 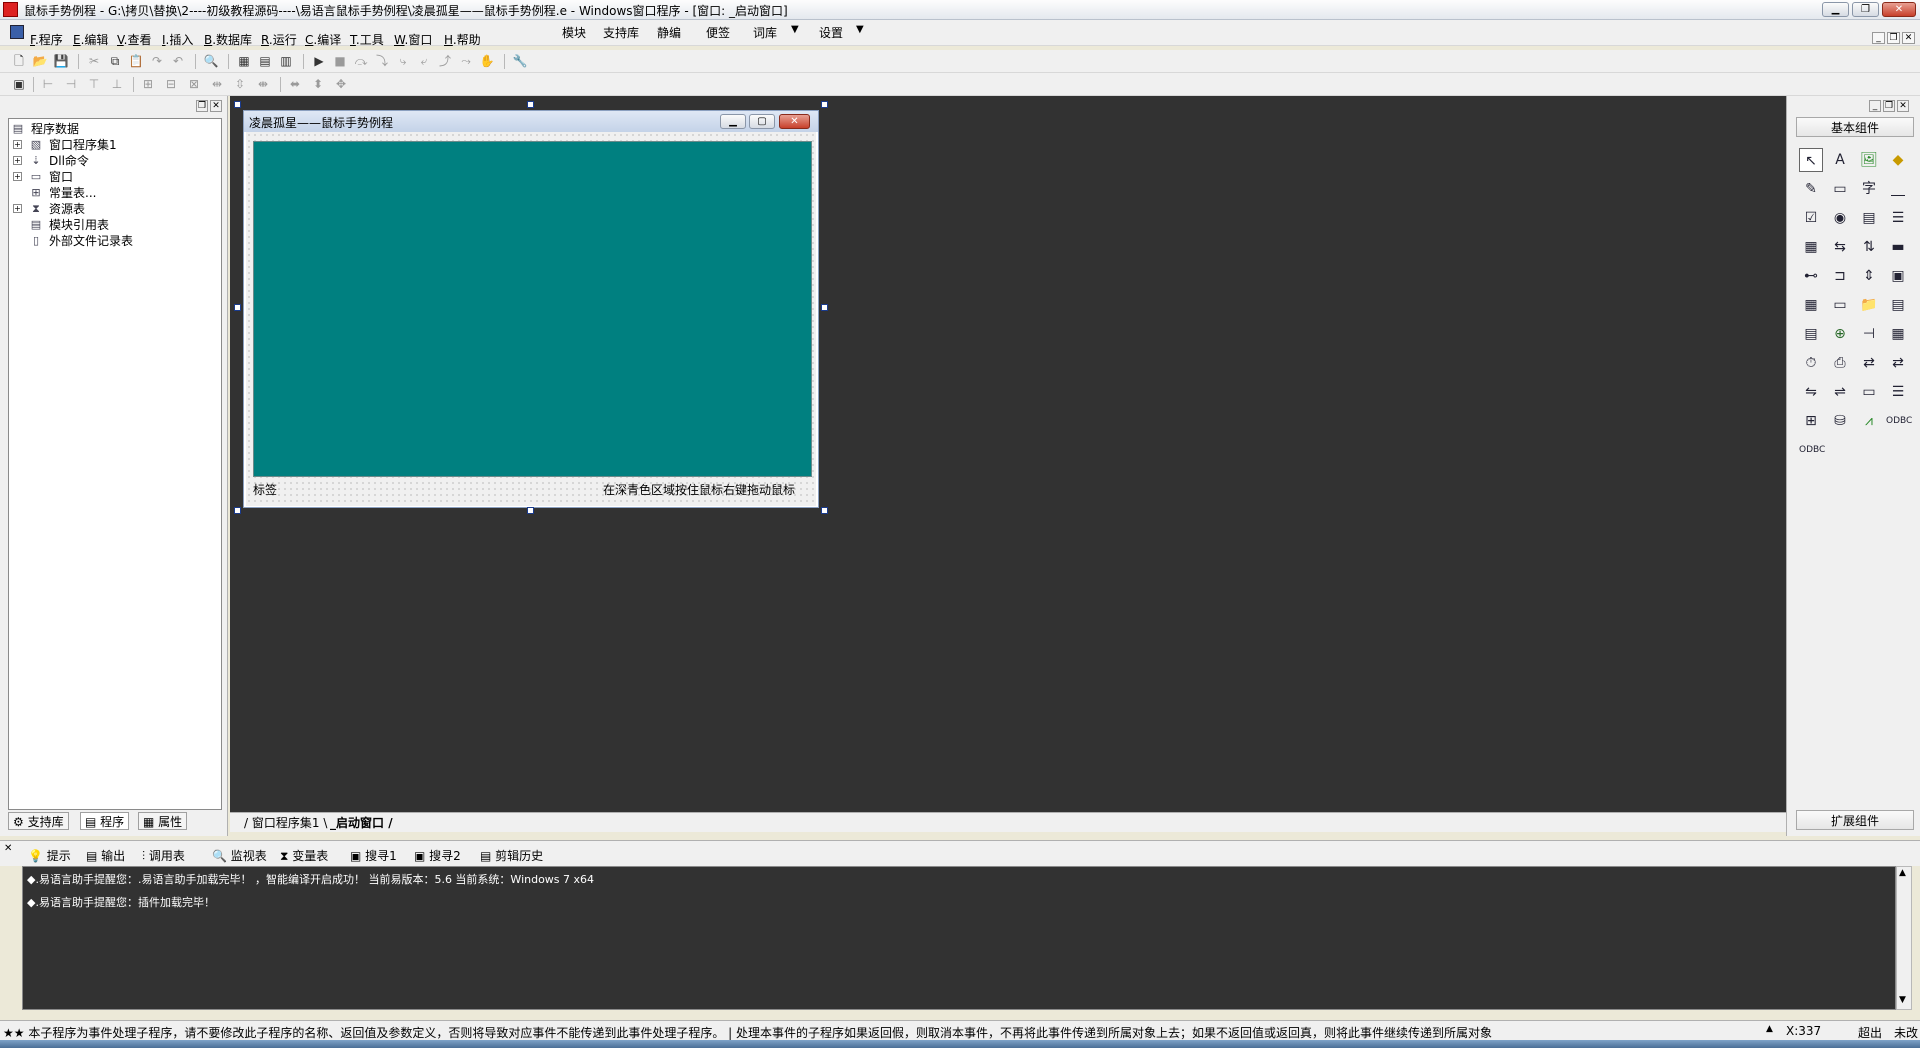 I want to click on output-scrollbar: ▲ ▼, so click(x=1904, y=938).